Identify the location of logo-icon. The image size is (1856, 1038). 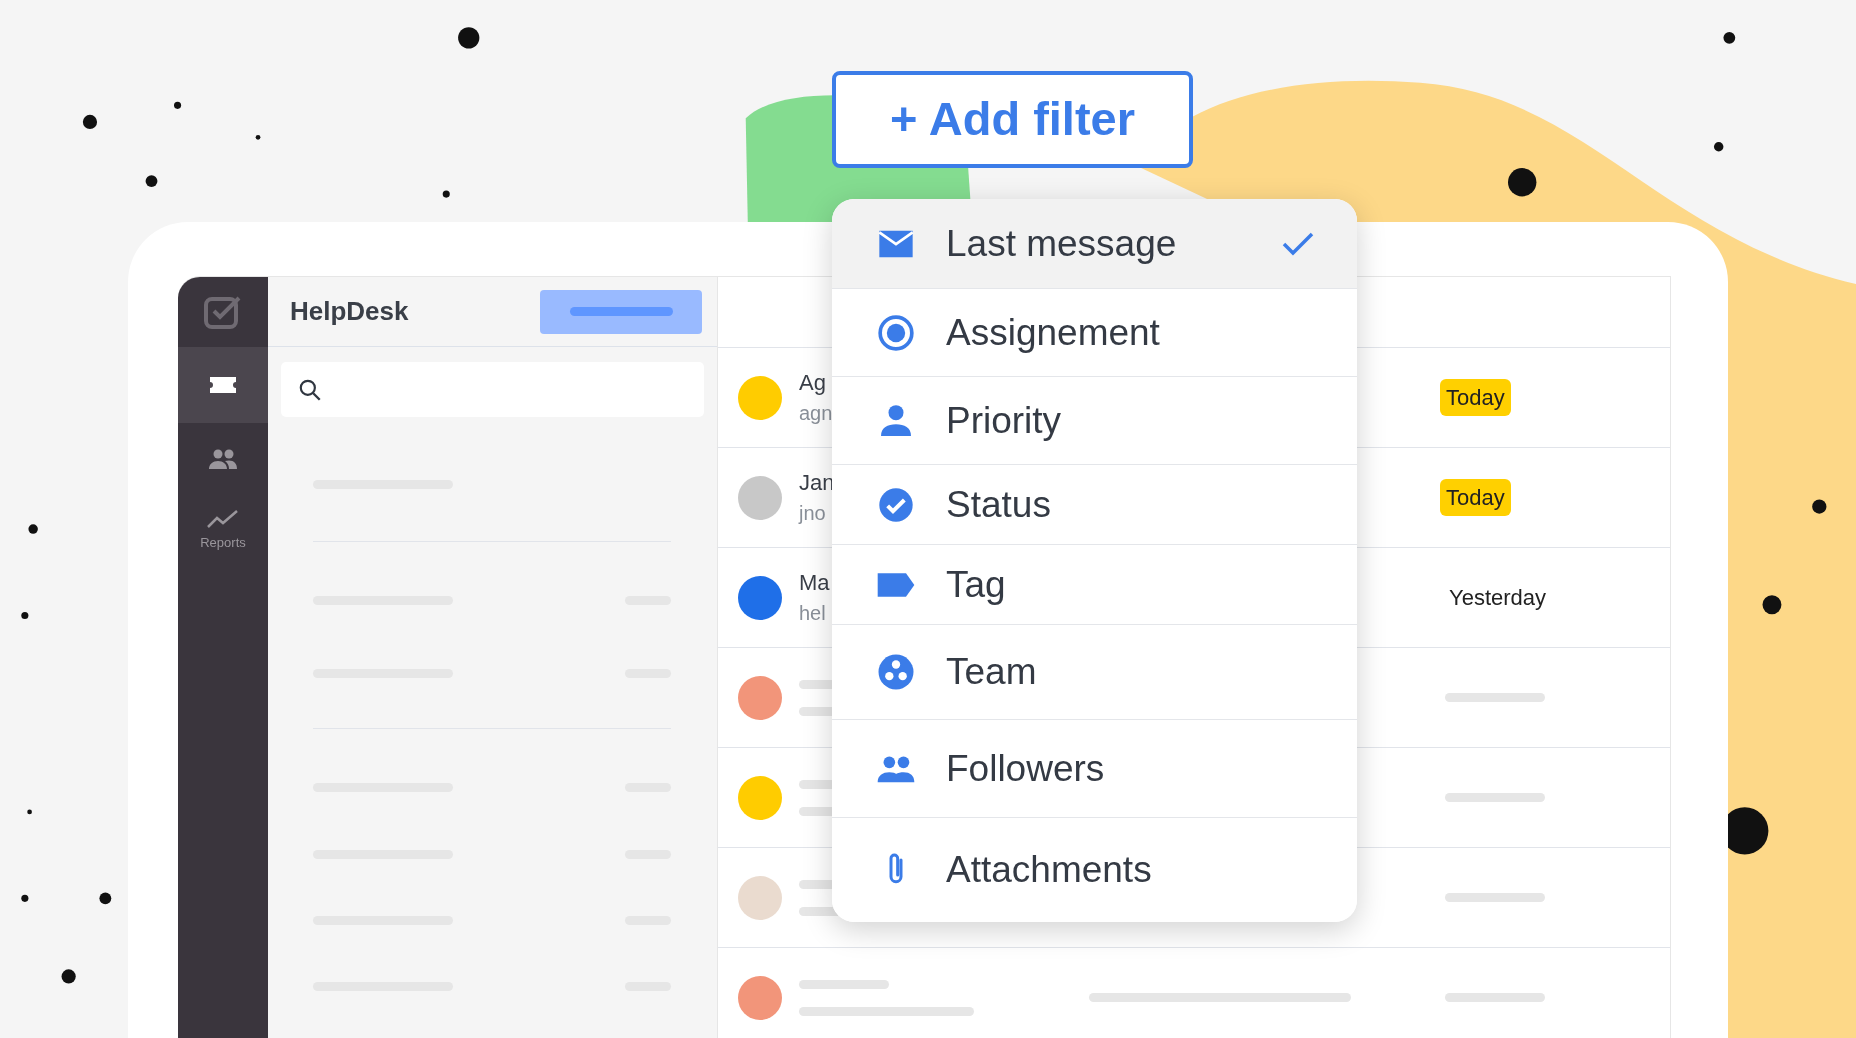
(223, 312).